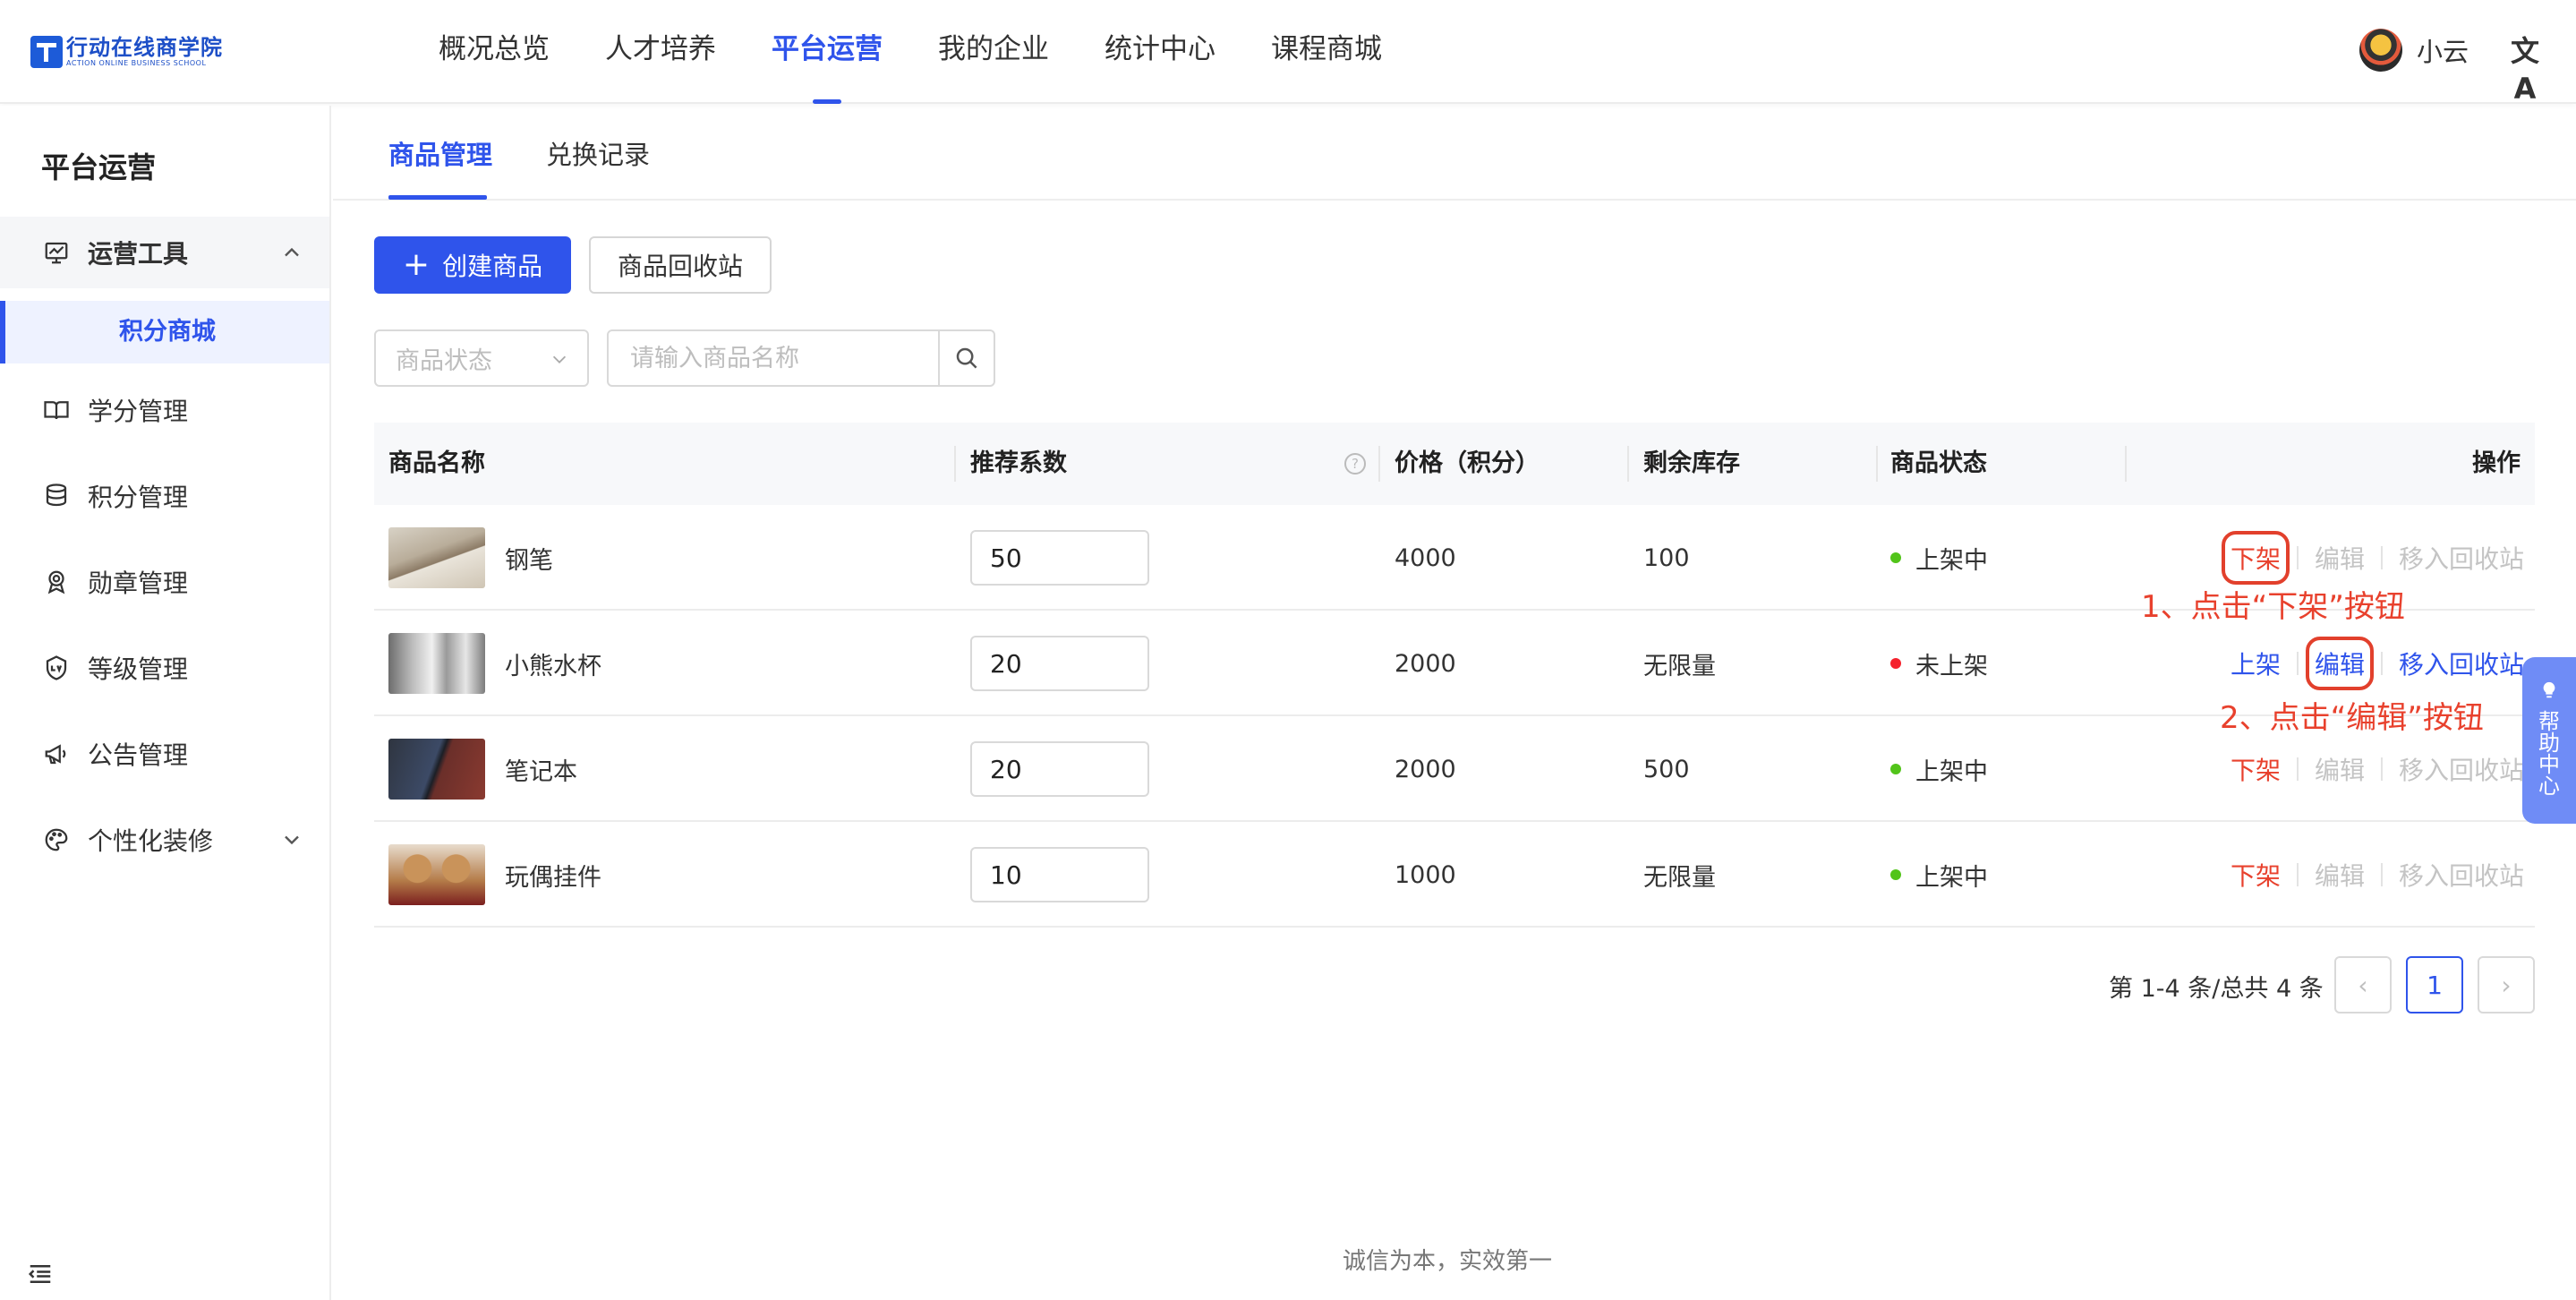  I want to click on sidebar-item-points: 积分管理, so click(164, 496).